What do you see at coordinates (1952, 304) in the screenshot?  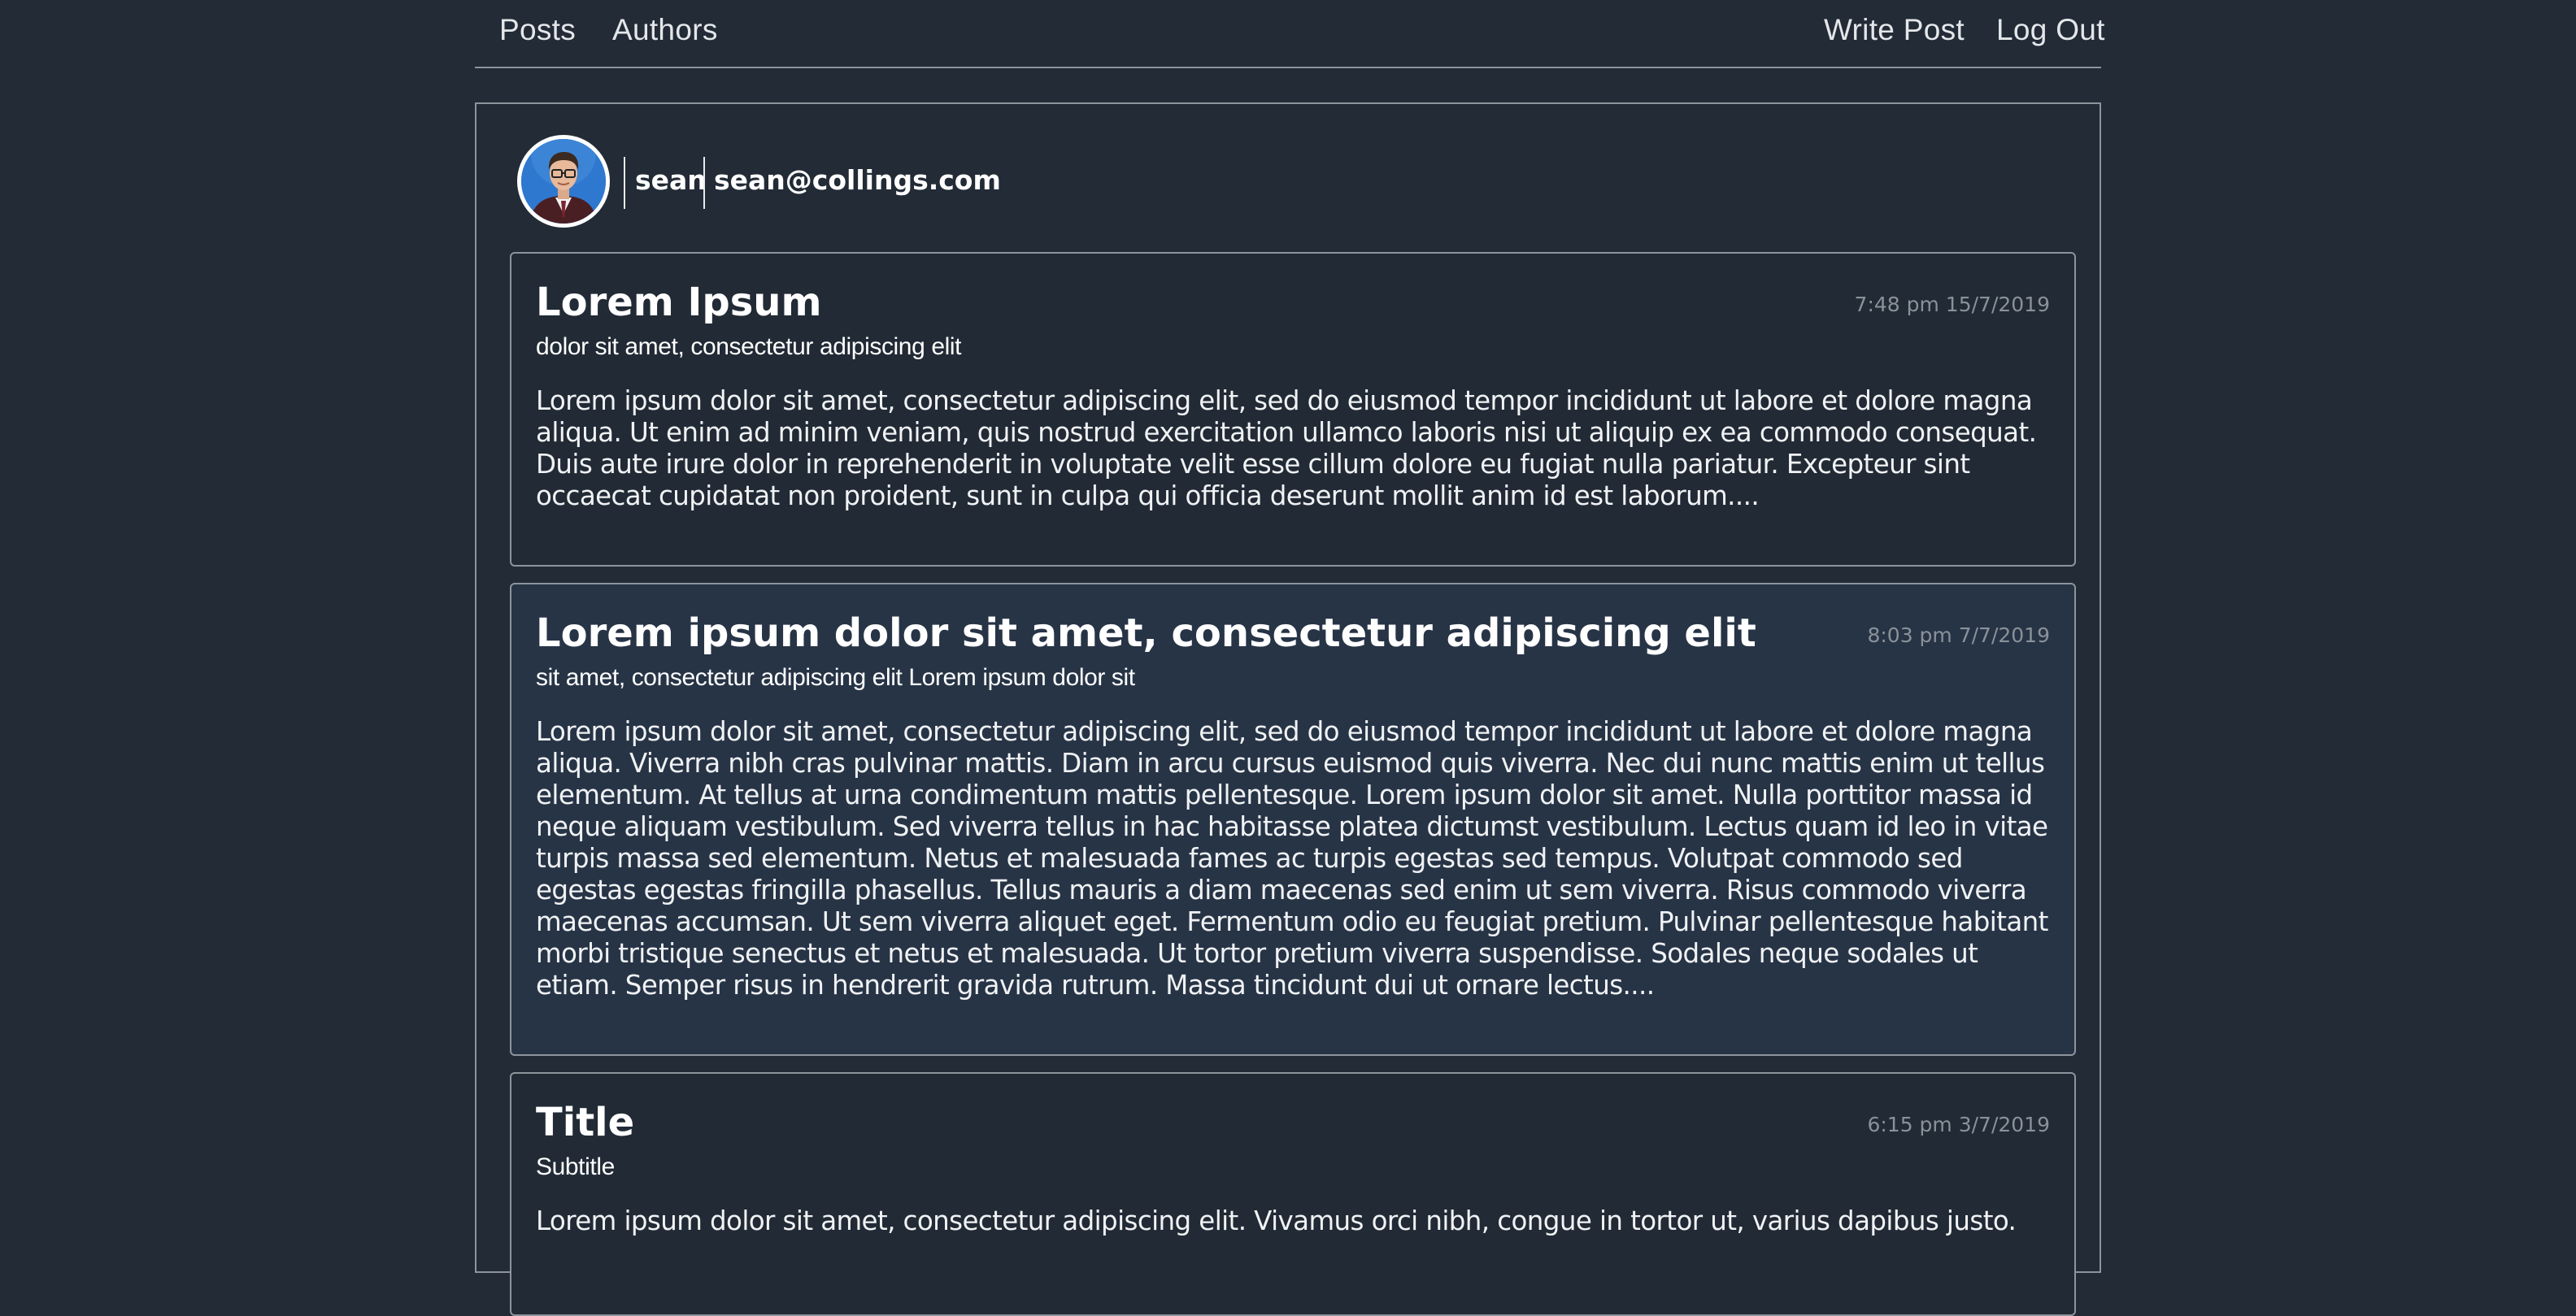 I see `post-timestamp: 7:48 pm 15/7/2019` at bounding box center [1952, 304].